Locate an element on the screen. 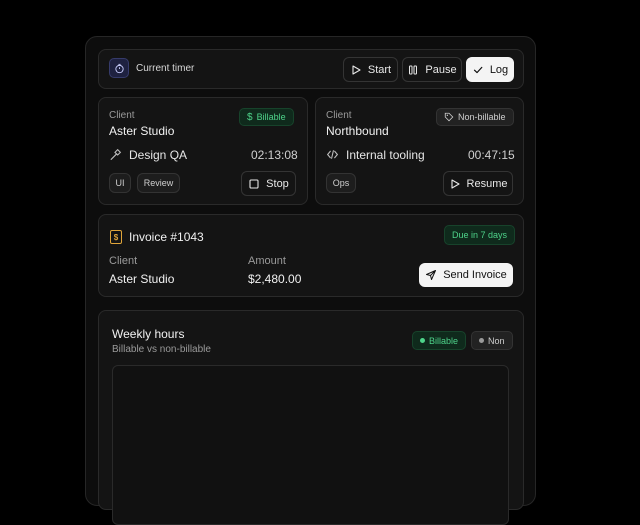 This screenshot has height=525, width=640. stop-label: Stop is located at coordinates (277, 183).